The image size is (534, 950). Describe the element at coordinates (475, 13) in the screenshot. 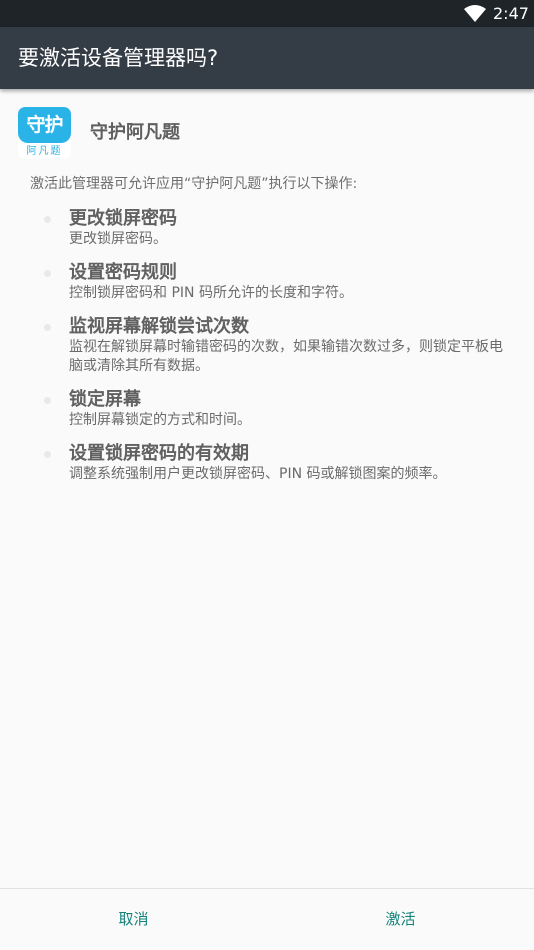

I see `wifi-icon` at that location.